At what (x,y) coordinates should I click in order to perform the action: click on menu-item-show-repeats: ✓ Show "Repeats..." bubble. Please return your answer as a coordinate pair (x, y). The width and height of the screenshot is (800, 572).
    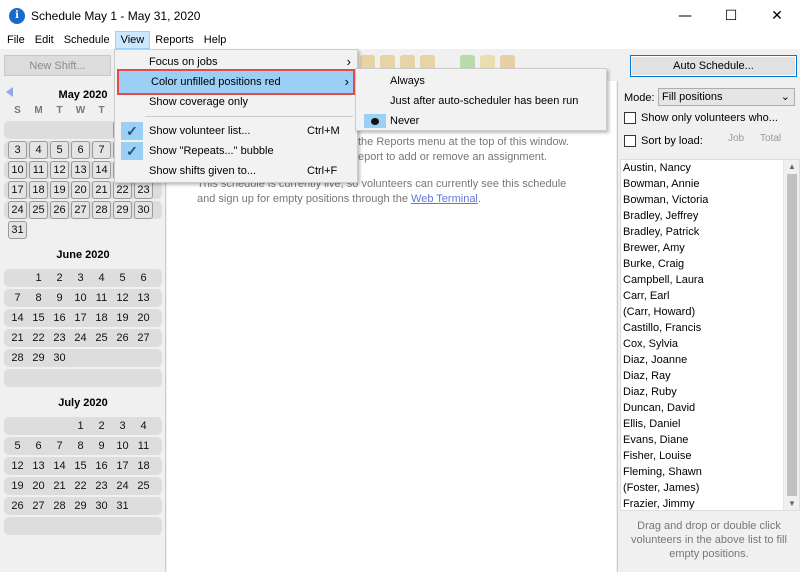
    Looking at the image, I should click on (236, 151).